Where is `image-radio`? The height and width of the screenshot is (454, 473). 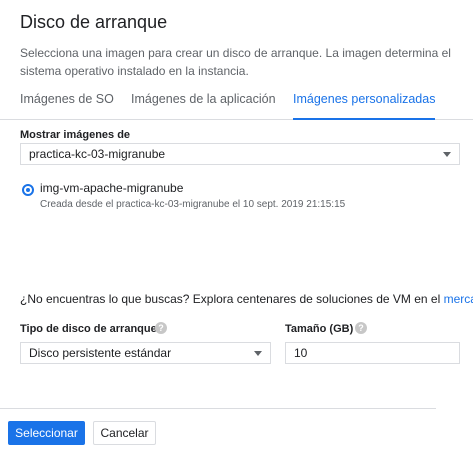 image-radio is located at coordinates (28, 190).